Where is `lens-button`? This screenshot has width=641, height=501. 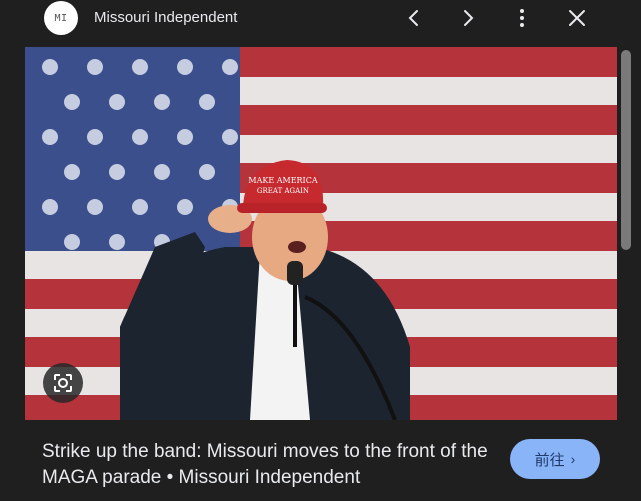 lens-button is located at coordinates (63, 383).